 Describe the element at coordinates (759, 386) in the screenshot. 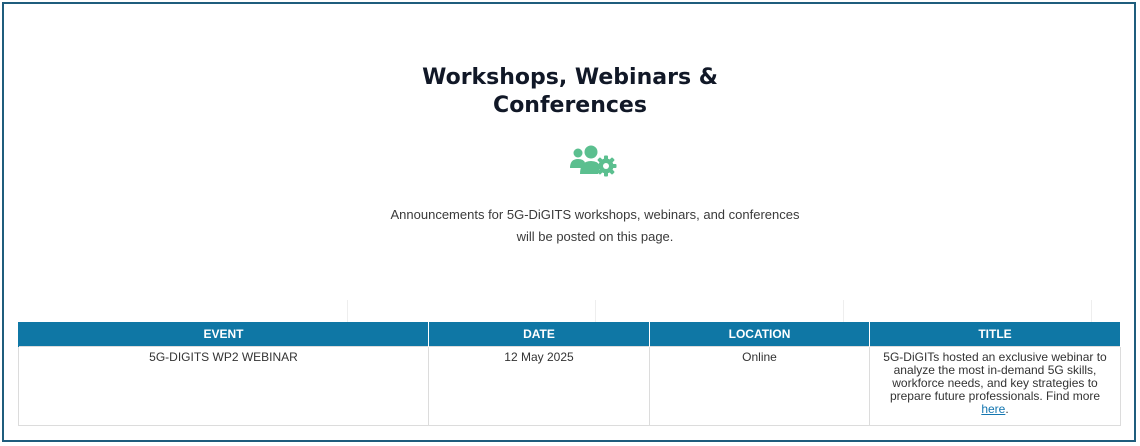

I see `location-cell: Online` at that location.